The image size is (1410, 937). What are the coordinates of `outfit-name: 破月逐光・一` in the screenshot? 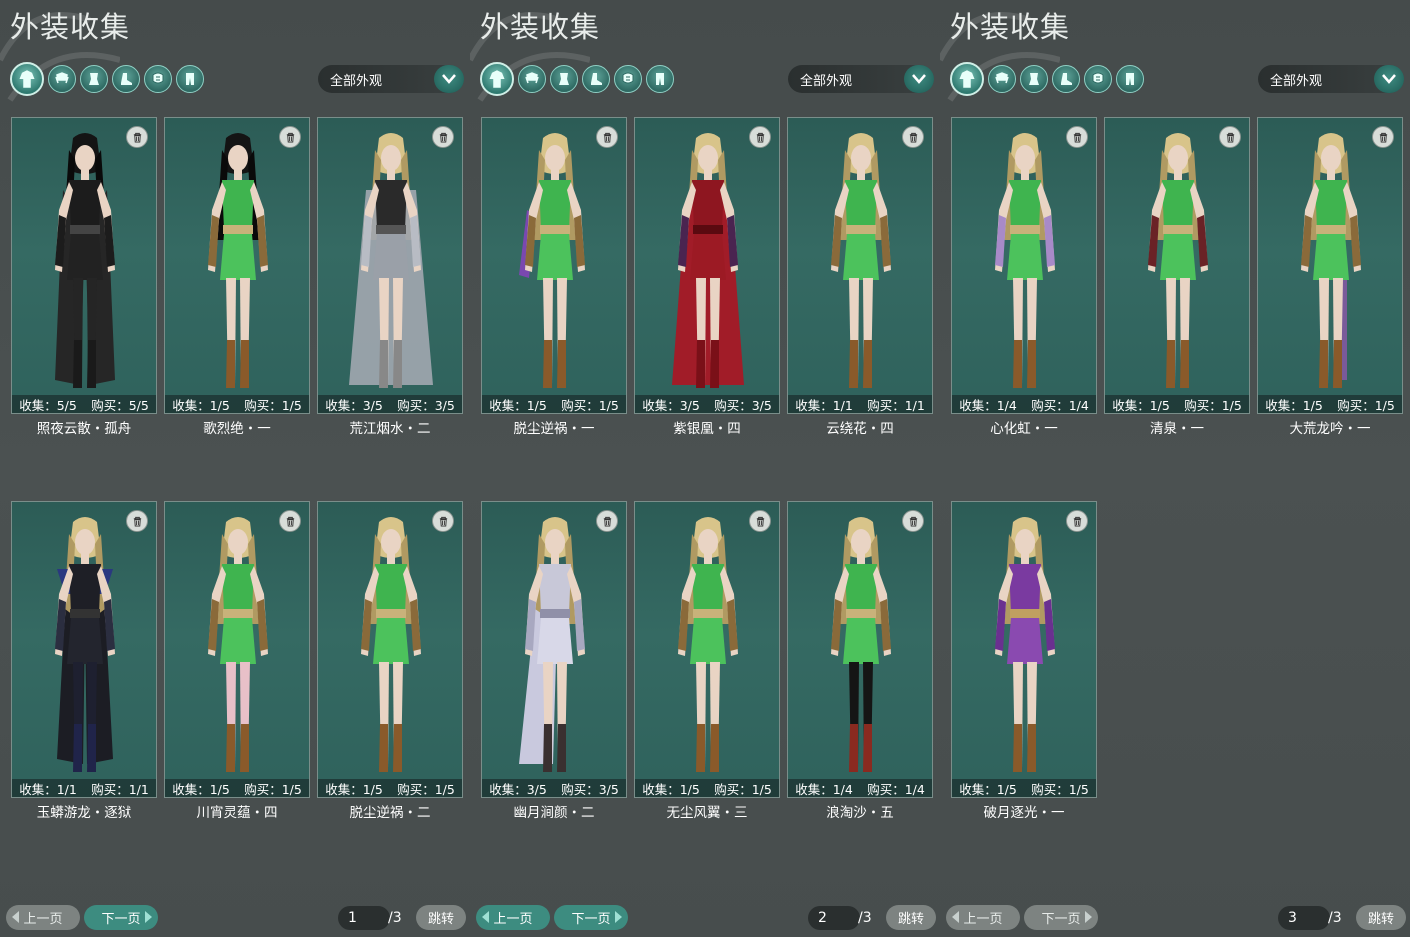 It's located at (1024, 813).